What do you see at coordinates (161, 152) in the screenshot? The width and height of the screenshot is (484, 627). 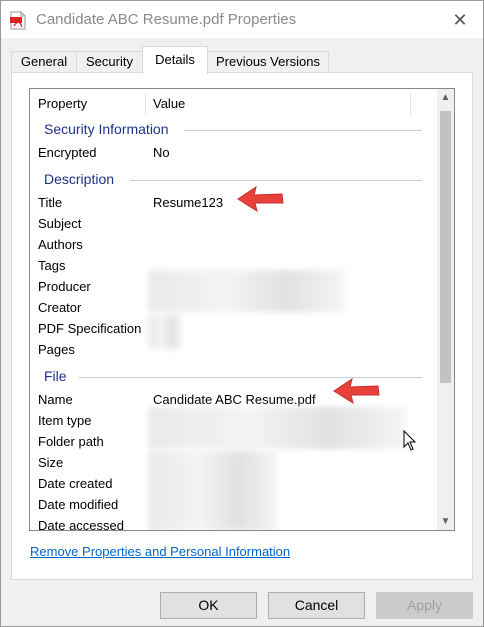 I see `property-value: No` at bounding box center [161, 152].